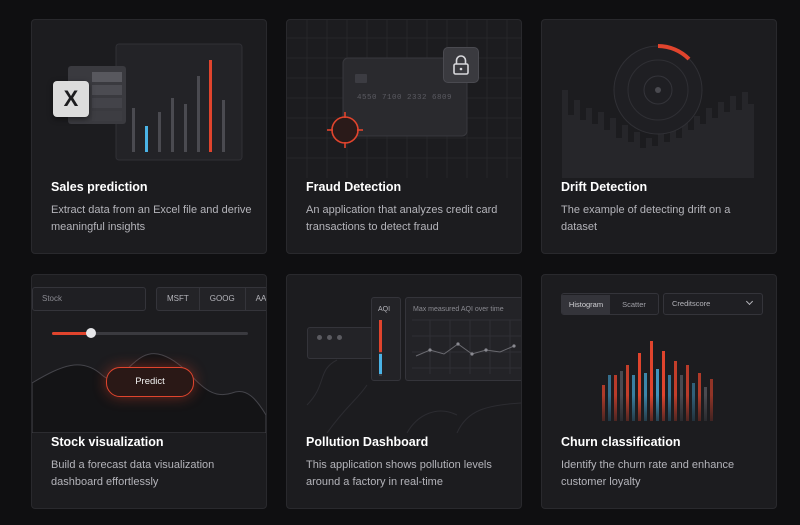  What do you see at coordinates (354, 187) in the screenshot?
I see `card-title: Fraud Detection` at bounding box center [354, 187].